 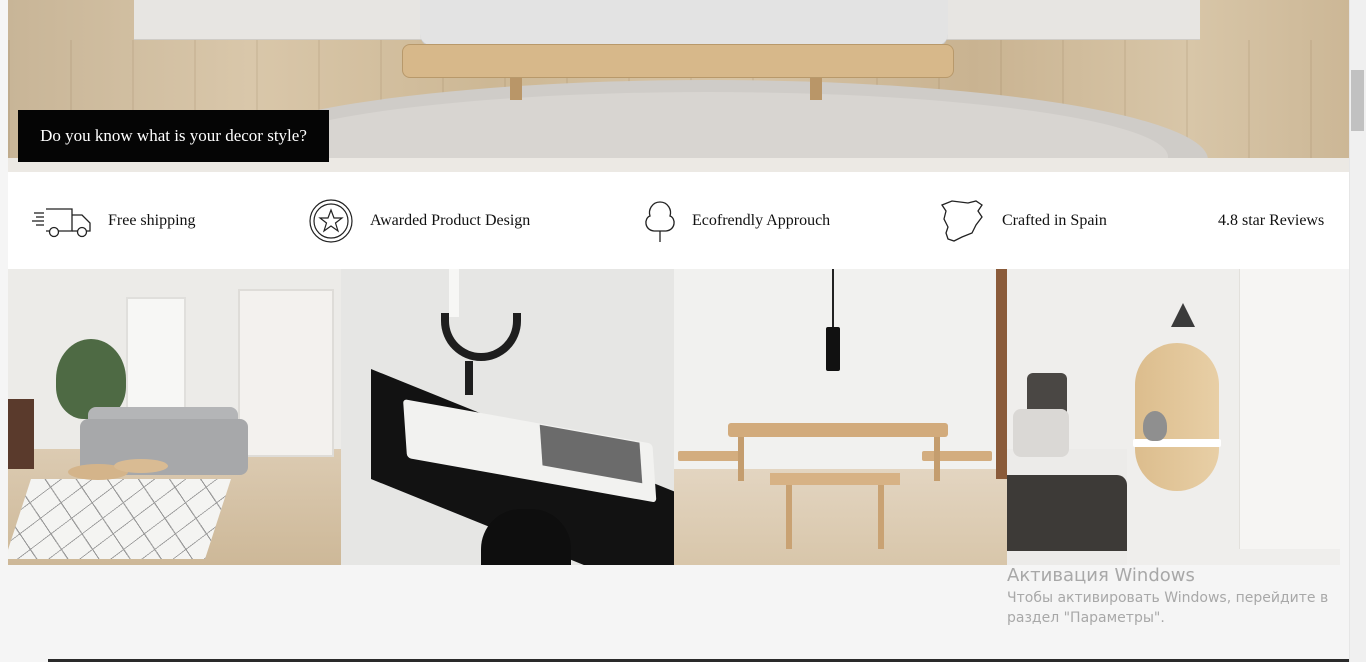 I want to click on feature-free-shipping: Free shipping, so click(x=114, y=220).